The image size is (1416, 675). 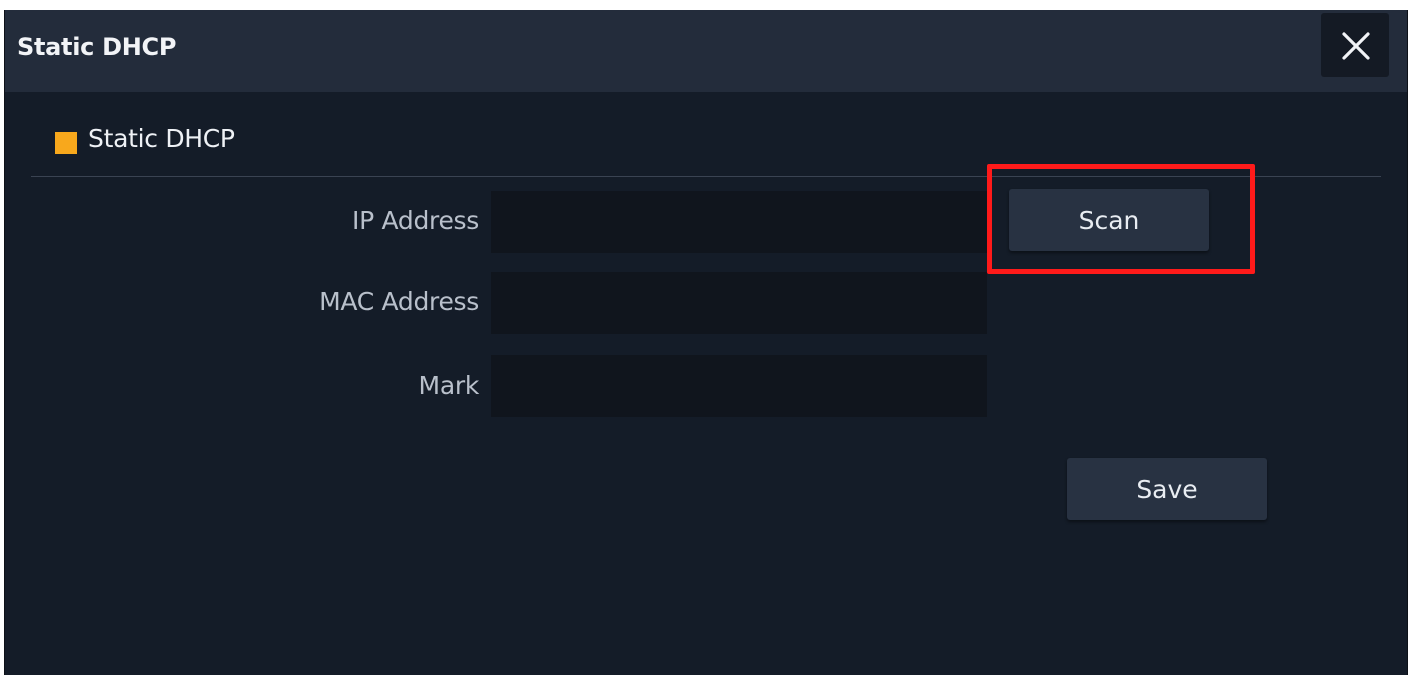 I want to click on mac-address-input, so click(x=739, y=303).